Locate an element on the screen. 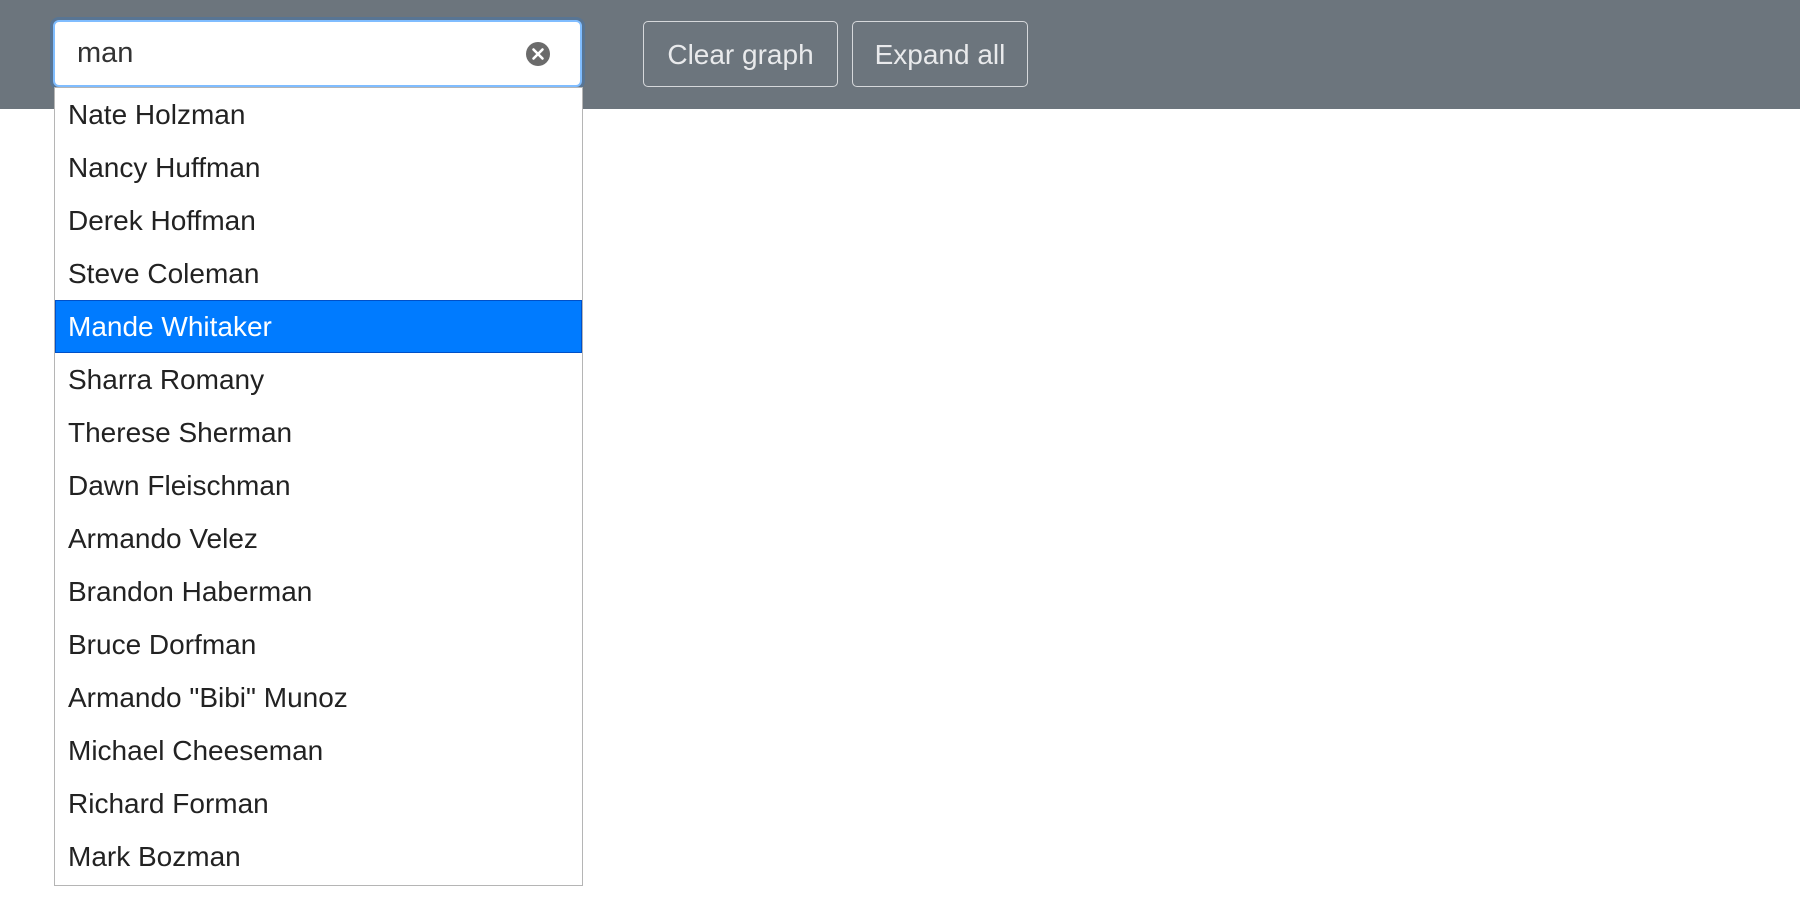  clear-graph-button: Clear graph is located at coordinates (740, 54).